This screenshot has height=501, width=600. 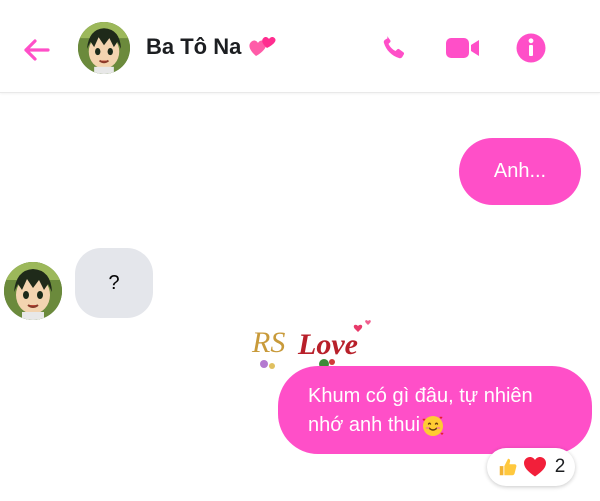 I want to click on info-icon, so click(x=531, y=48).